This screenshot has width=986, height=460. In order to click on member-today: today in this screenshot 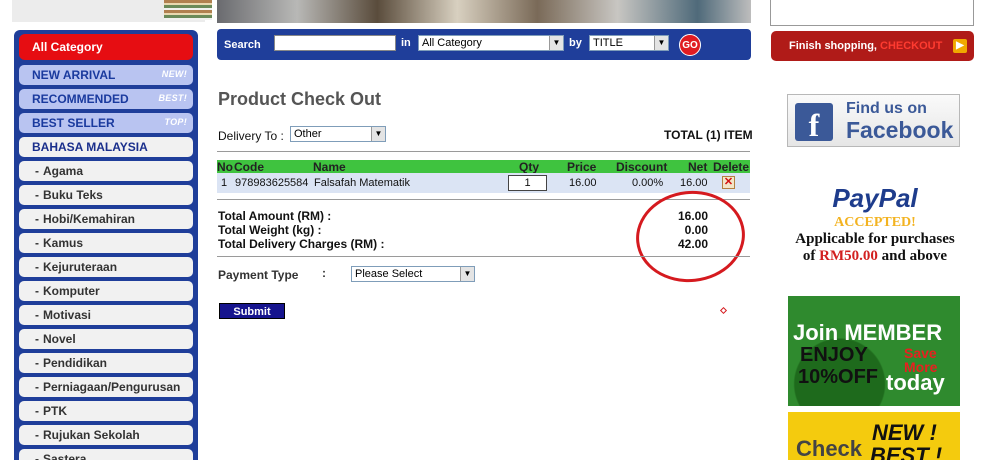, I will do `click(915, 382)`.